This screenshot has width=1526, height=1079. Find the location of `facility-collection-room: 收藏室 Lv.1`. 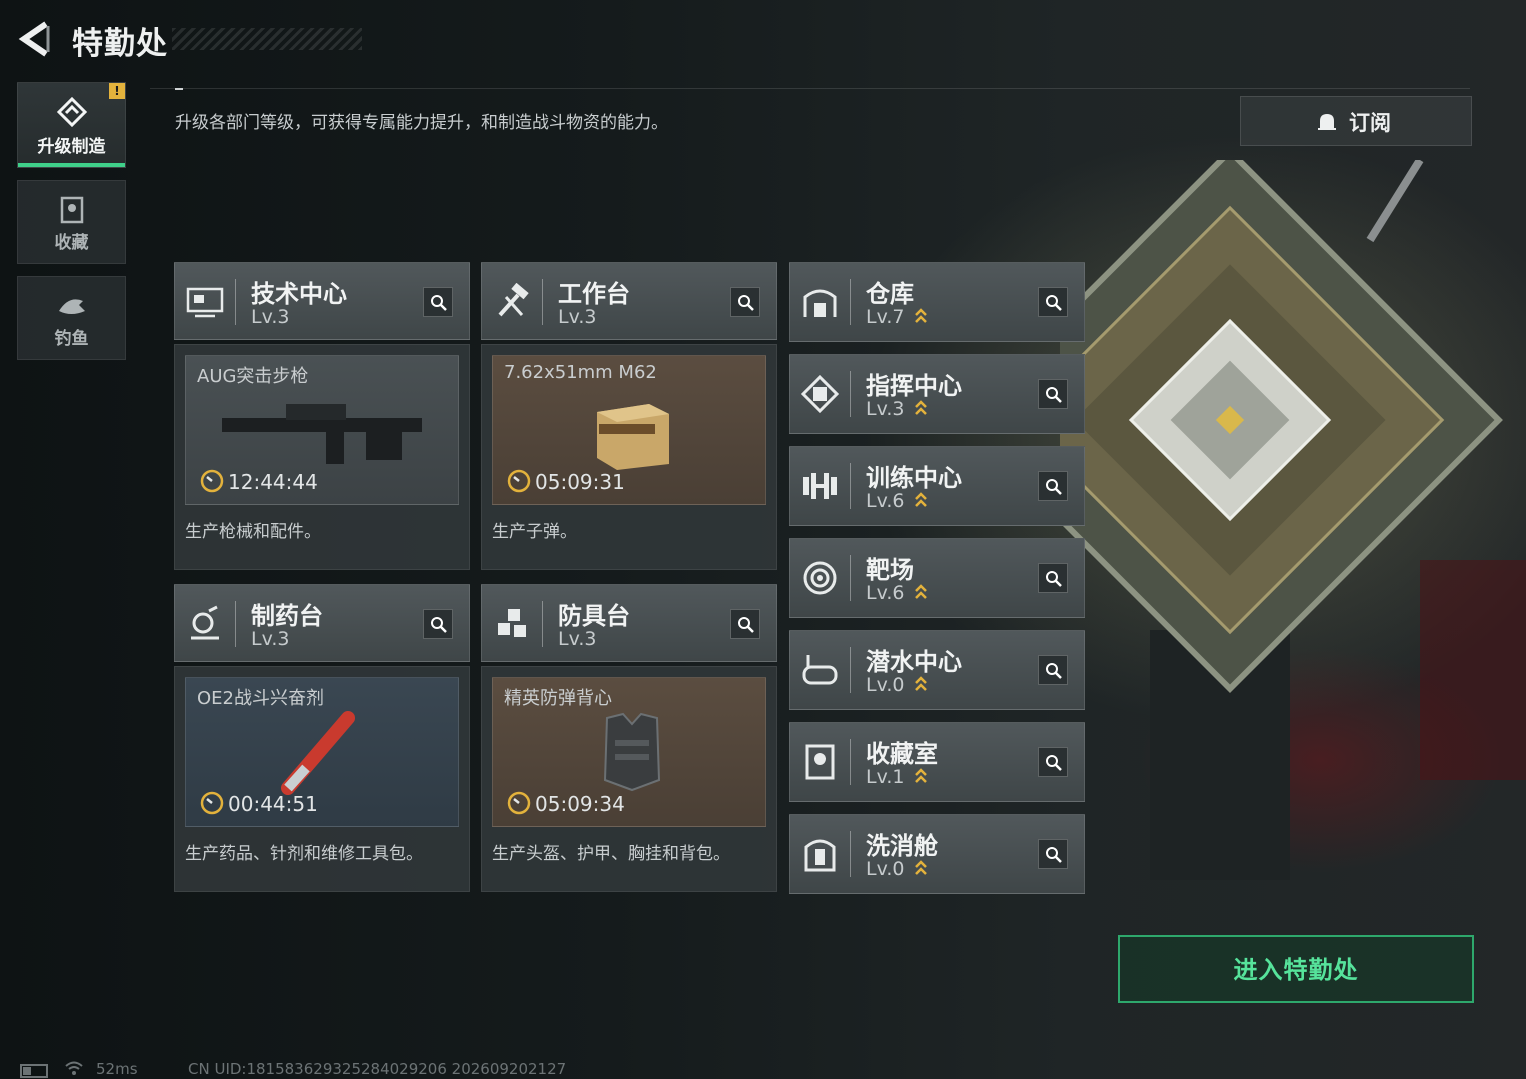

facility-collection-room: 收藏室 Lv.1 is located at coordinates (937, 762).